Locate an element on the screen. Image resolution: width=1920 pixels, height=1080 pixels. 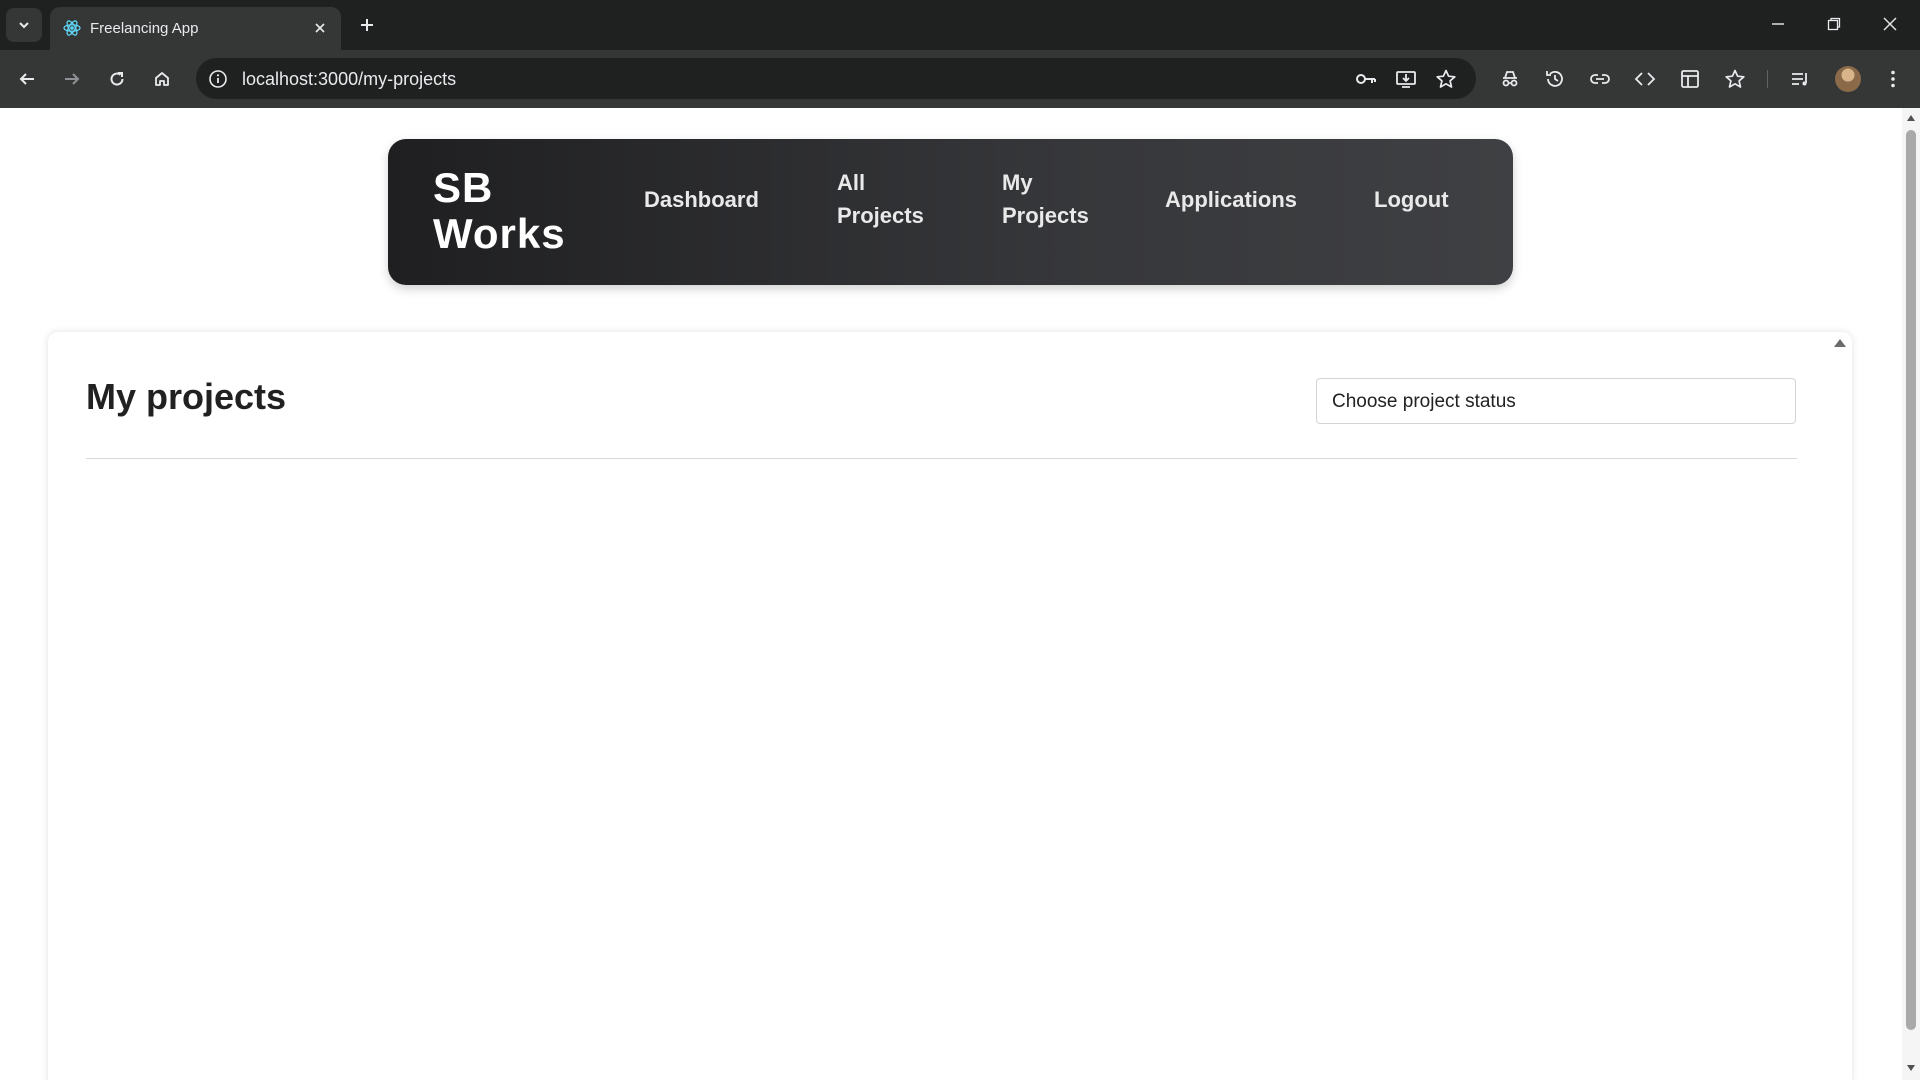
chevron-down-icon is located at coordinates (24, 25).